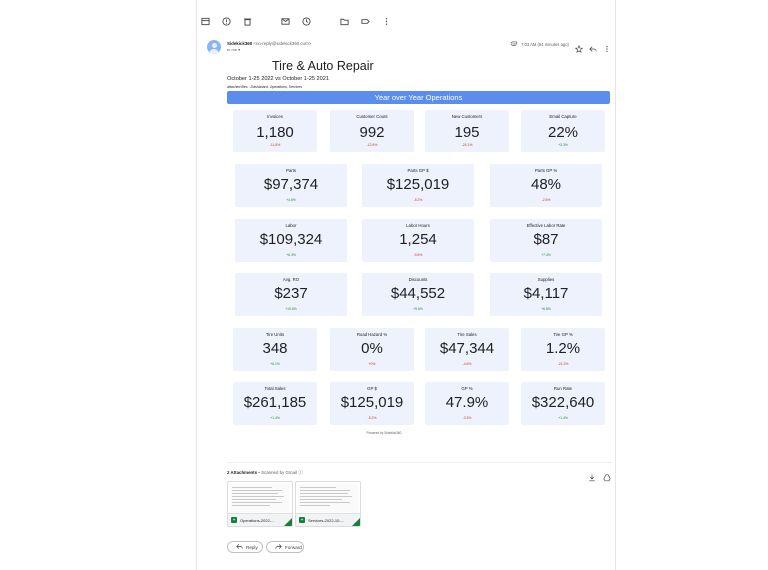 The width and height of the screenshot is (768, 570). What do you see at coordinates (467, 418) in the screenshot?
I see `metric-change: -3.3%` at bounding box center [467, 418].